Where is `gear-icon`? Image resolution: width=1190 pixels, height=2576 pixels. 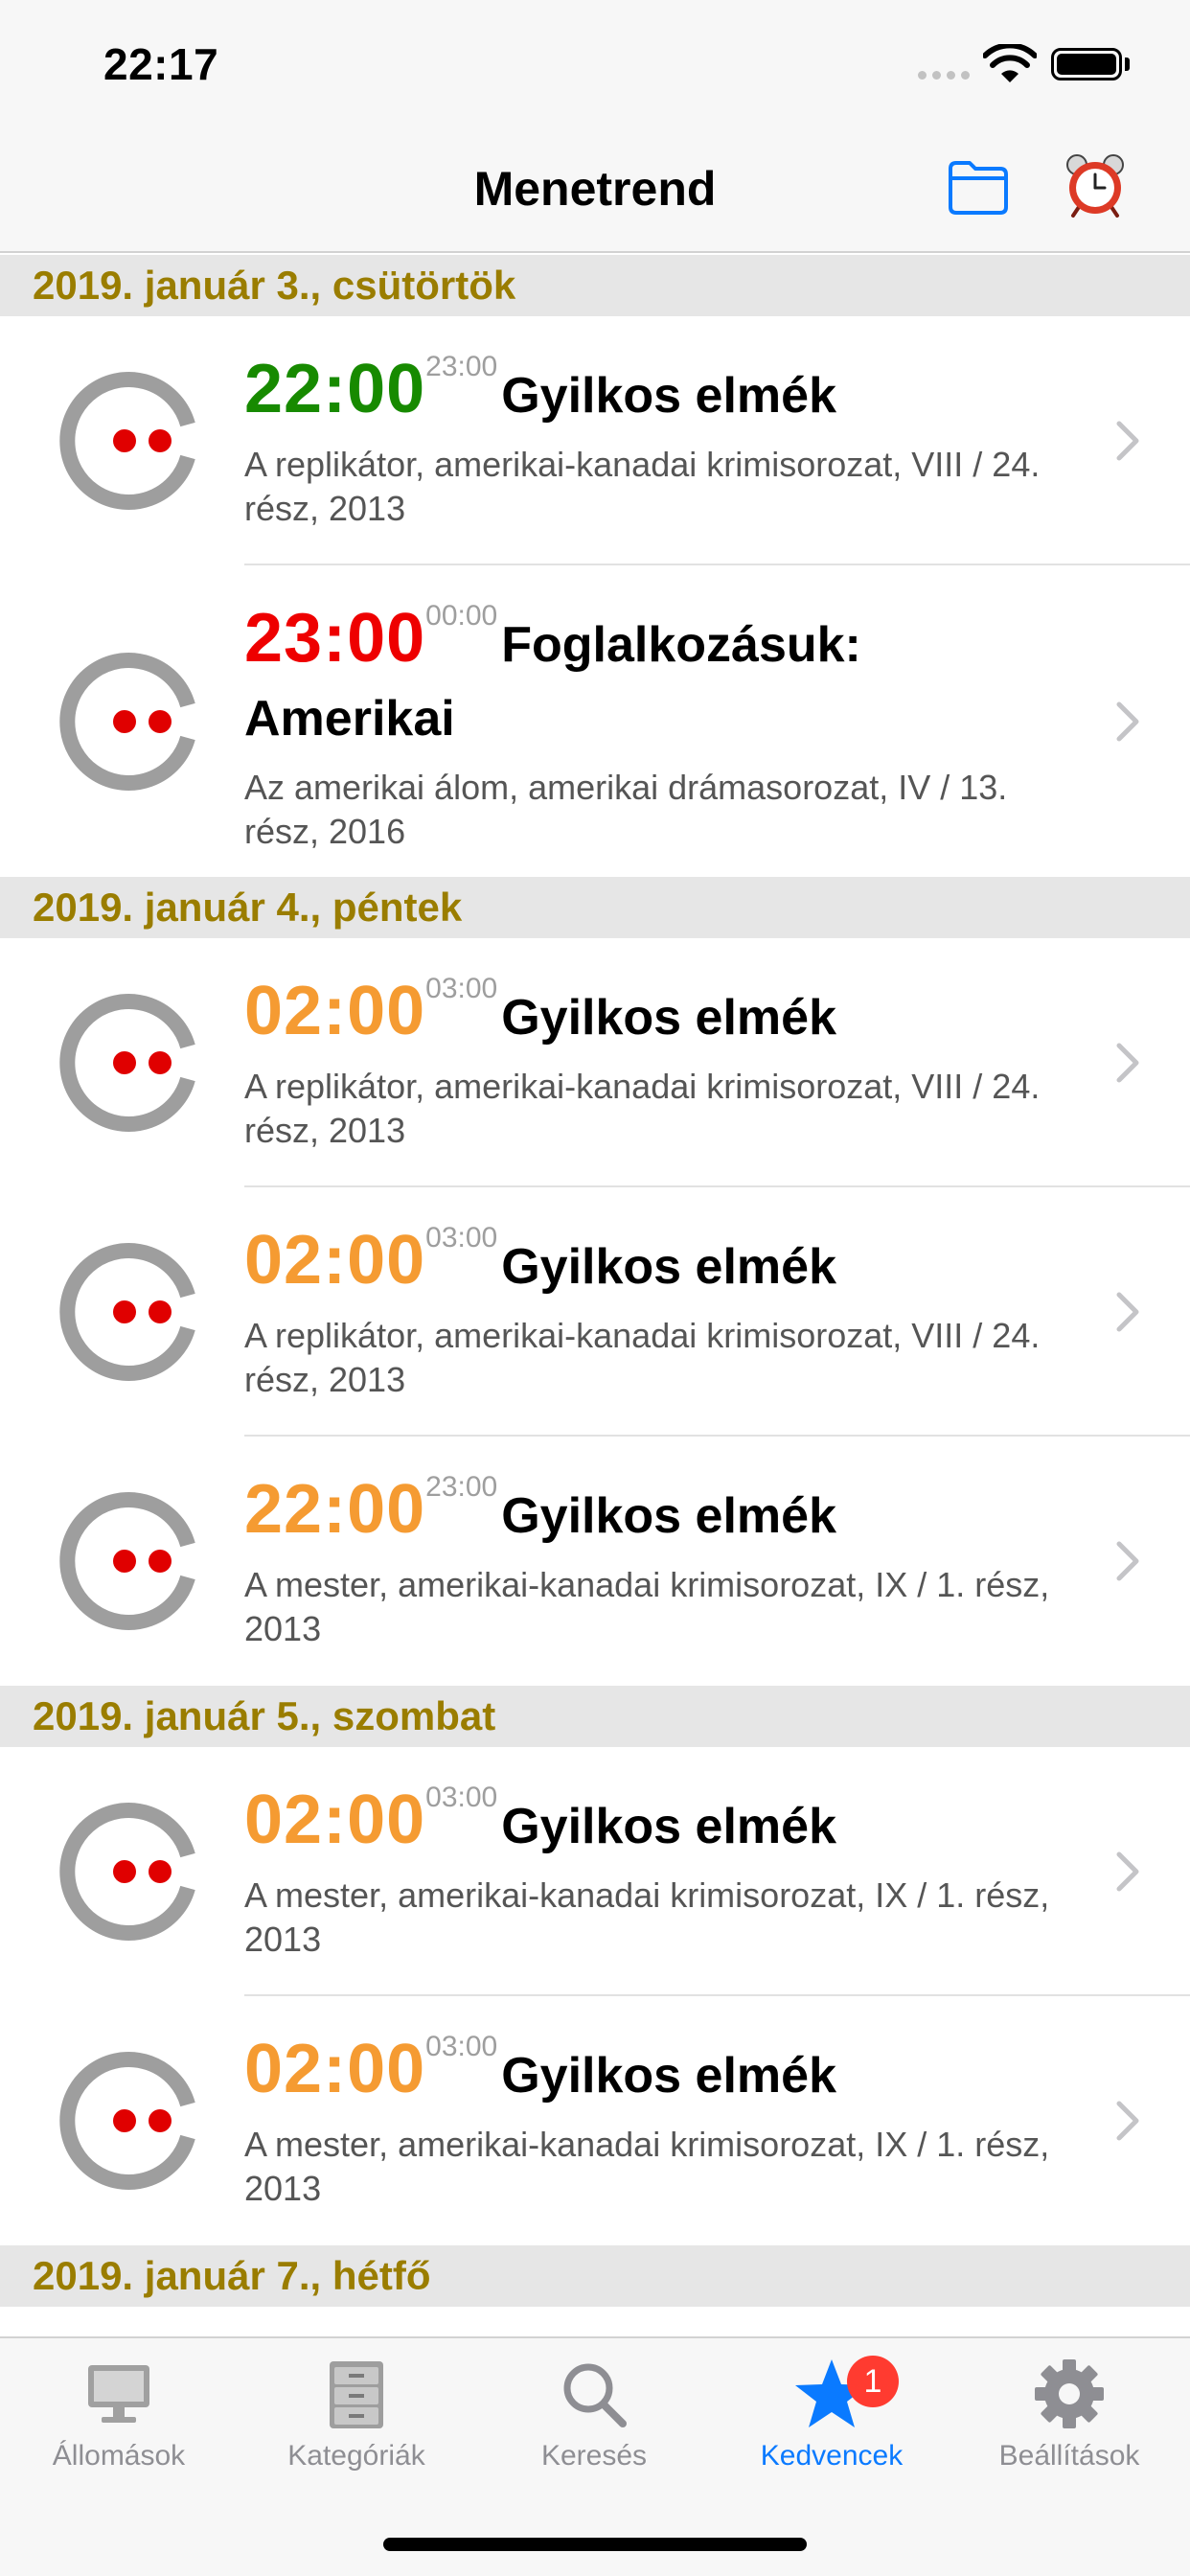 gear-icon is located at coordinates (1070, 2393).